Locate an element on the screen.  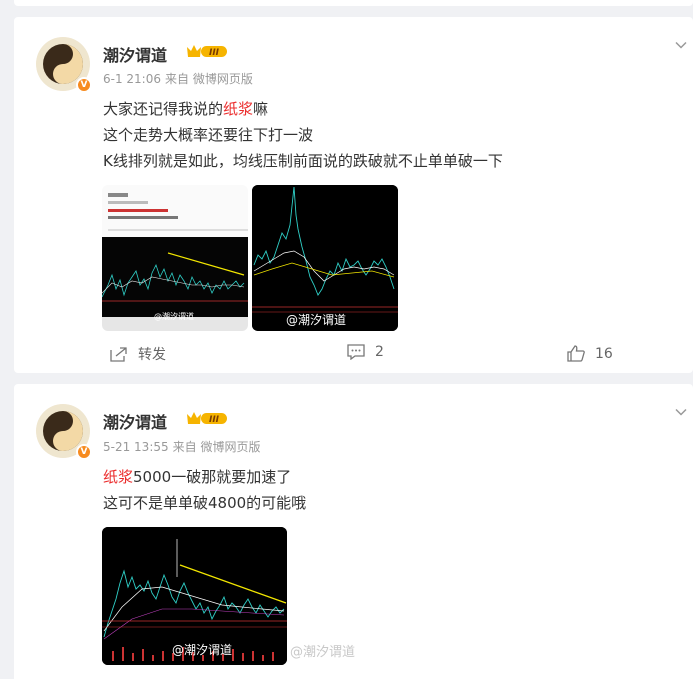
post-text: 纸浆5000一破那就要加速了 这可不是单单破4800的可能哦 is located at coordinates (204, 490).